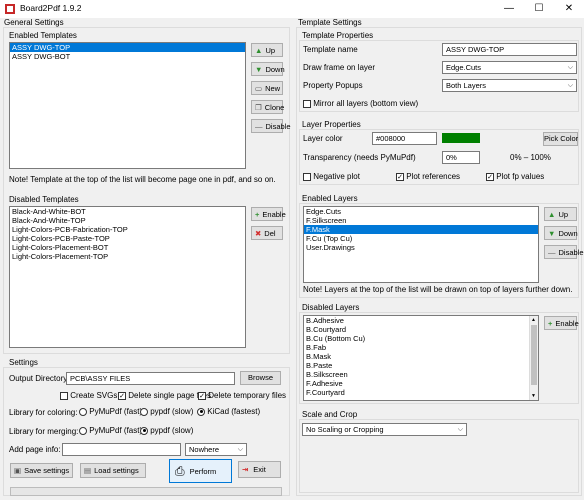 The width and height of the screenshot is (584, 500). I want to click on plot-fp-values-checkbox: ✓ Plot fp values, so click(515, 176).